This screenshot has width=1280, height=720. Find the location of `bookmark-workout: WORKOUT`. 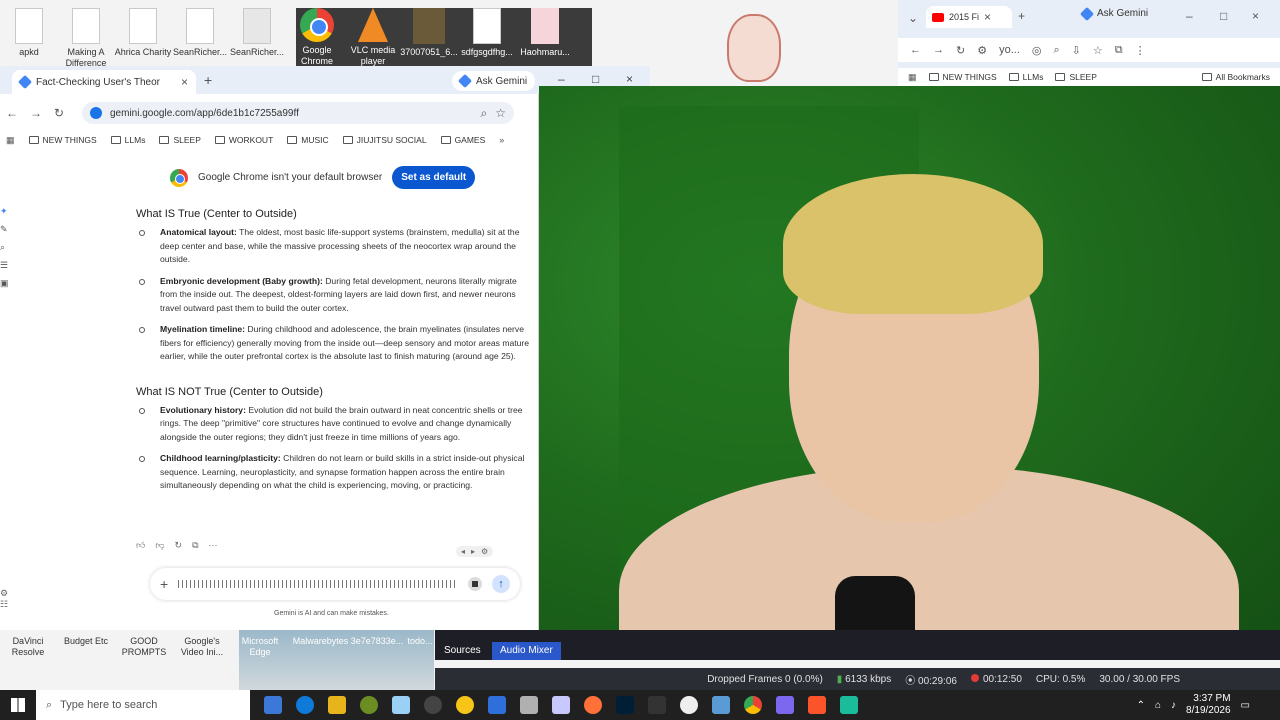

bookmark-workout: WORKOUT is located at coordinates (243, 140).